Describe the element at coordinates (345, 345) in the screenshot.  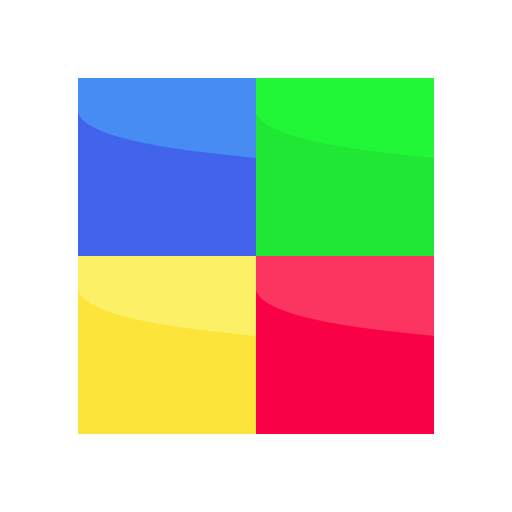
I see `red-tile` at that location.